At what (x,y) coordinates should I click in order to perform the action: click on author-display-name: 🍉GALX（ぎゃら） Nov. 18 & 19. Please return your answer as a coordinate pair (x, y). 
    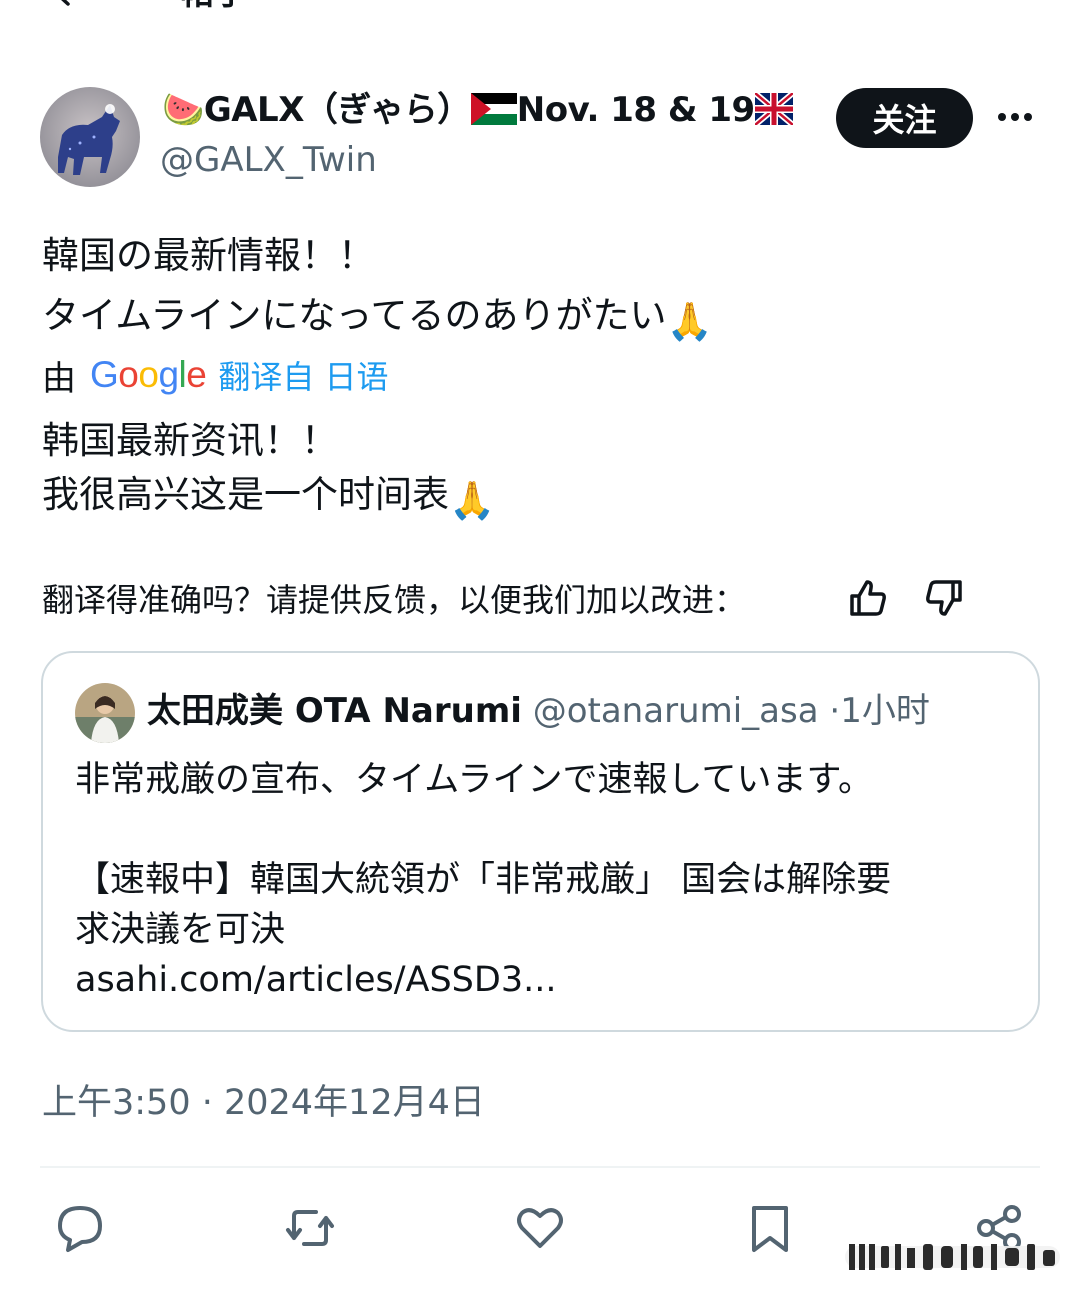
    Looking at the image, I should click on (477, 110).